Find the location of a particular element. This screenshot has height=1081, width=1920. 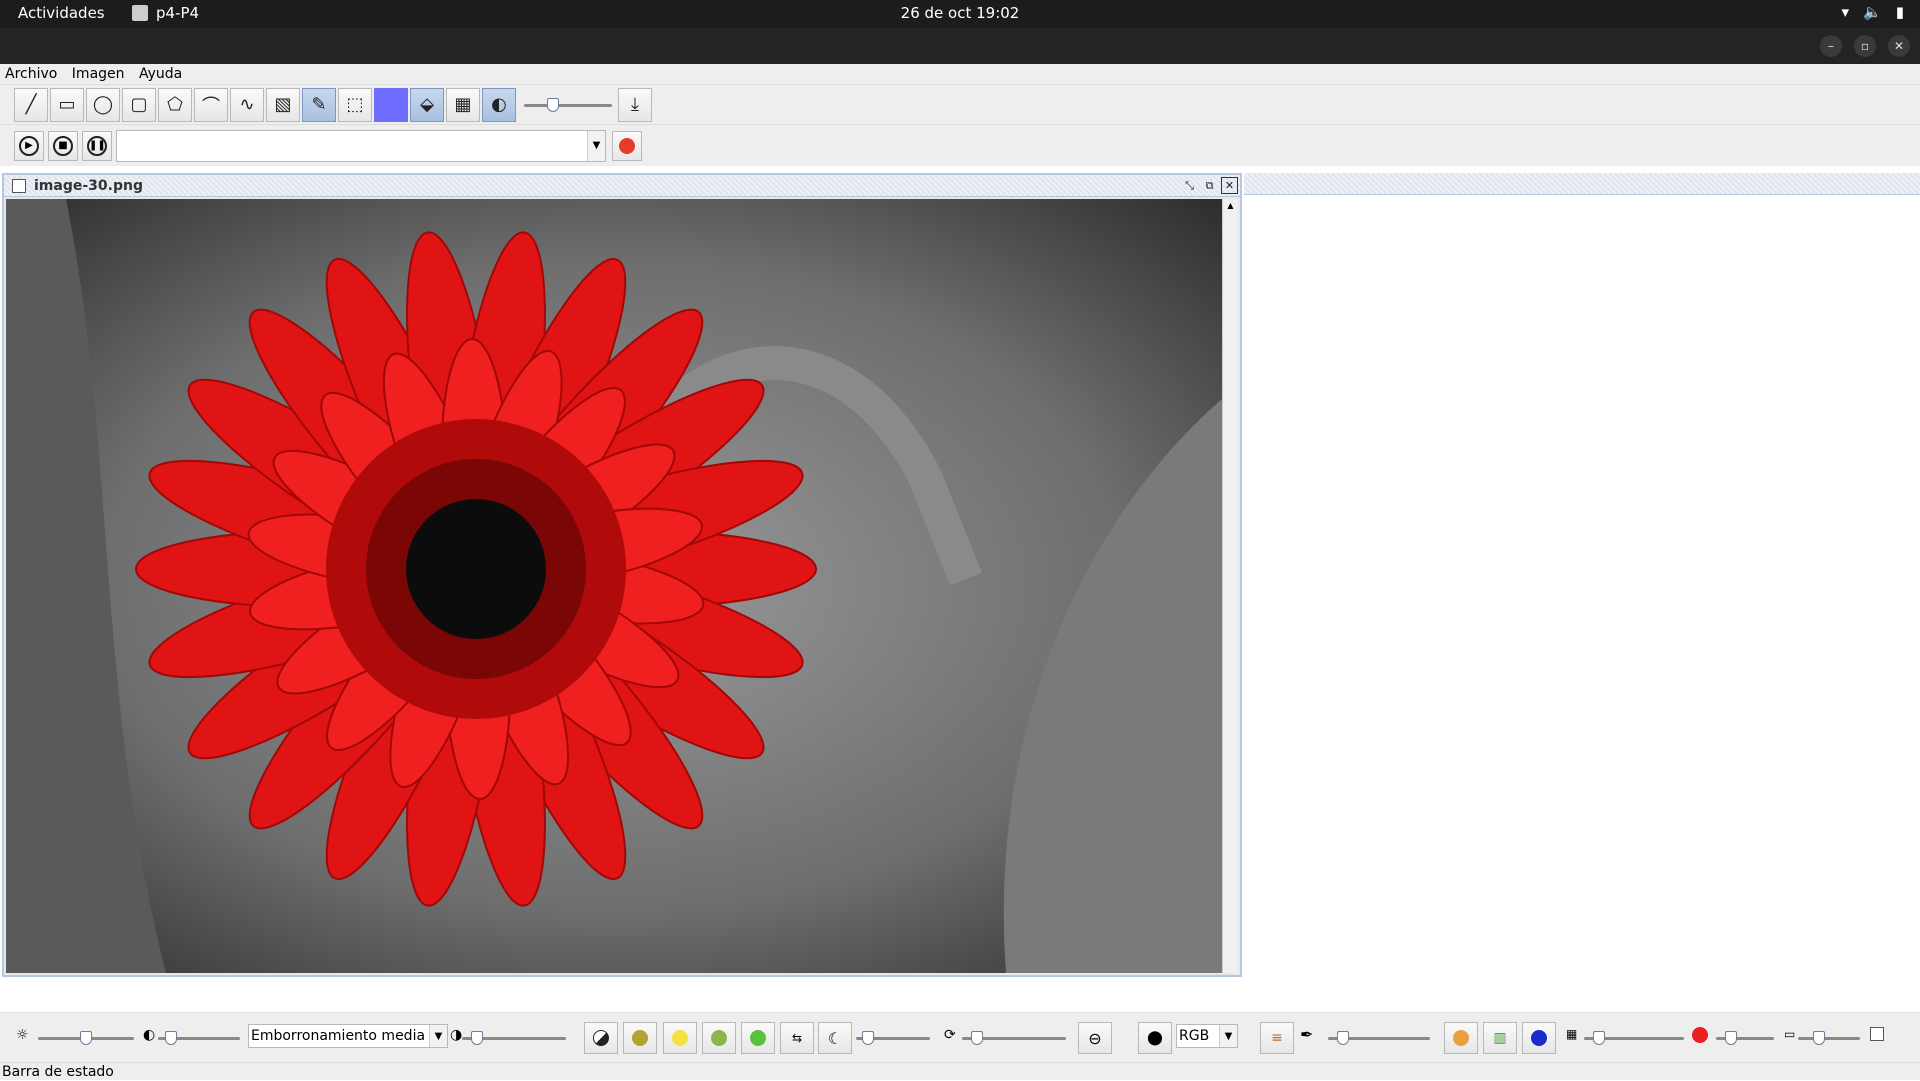

operation-button-4: ⇆ is located at coordinates (797, 1038).